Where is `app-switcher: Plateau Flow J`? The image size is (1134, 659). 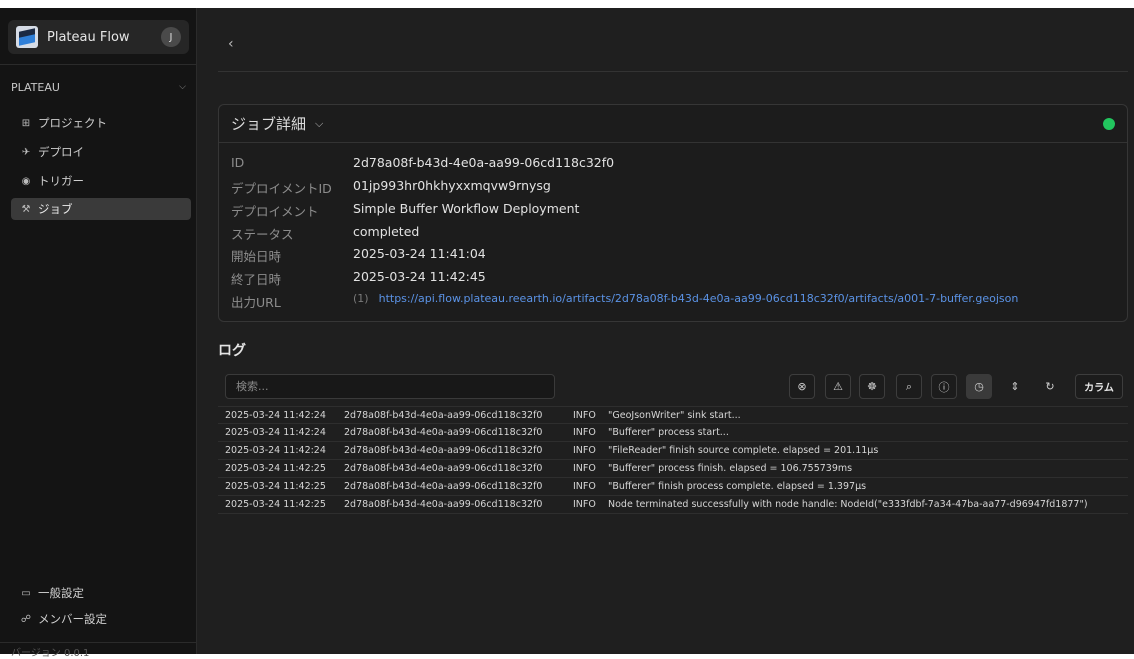 app-switcher: Plateau Flow J is located at coordinates (98, 37).